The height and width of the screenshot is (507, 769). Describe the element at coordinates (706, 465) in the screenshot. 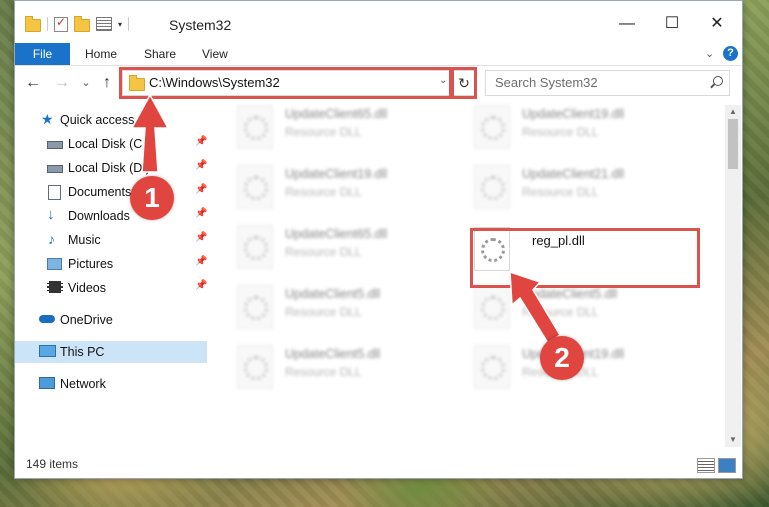

I see `details-view-icon` at that location.